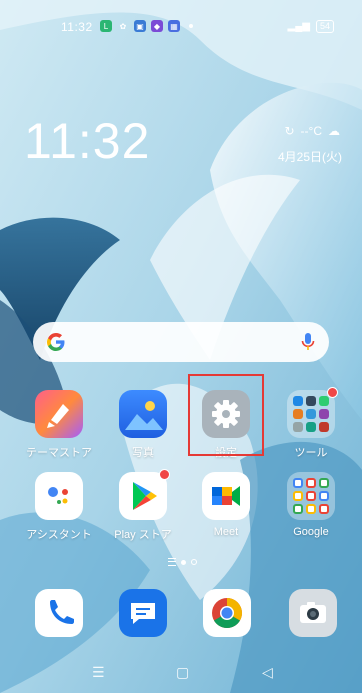  I want to click on status-time: 11:32, so click(77, 27).